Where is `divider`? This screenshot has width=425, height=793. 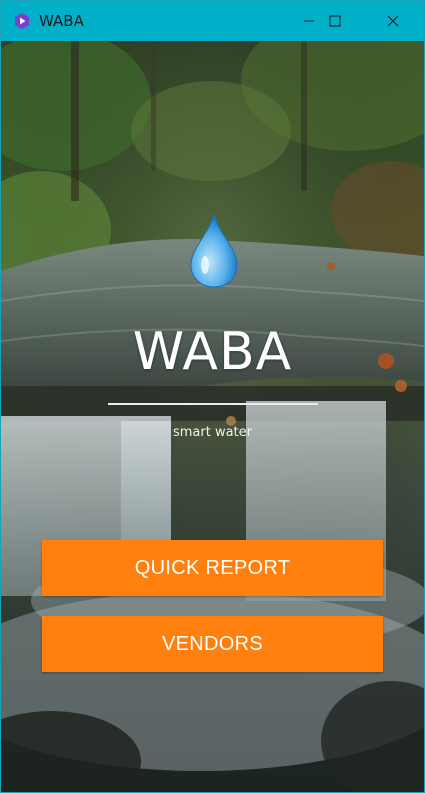 divider is located at coordinates (213, 404).